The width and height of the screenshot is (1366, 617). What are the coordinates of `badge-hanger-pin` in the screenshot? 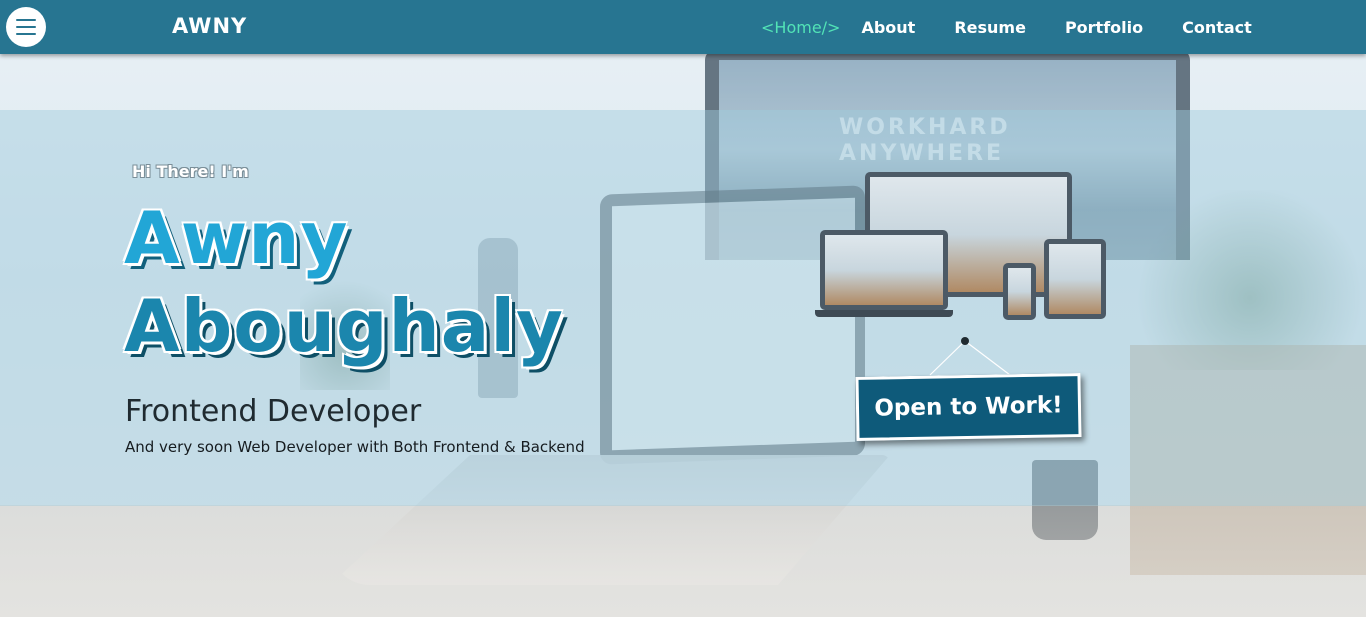 It's located at (965, 341).